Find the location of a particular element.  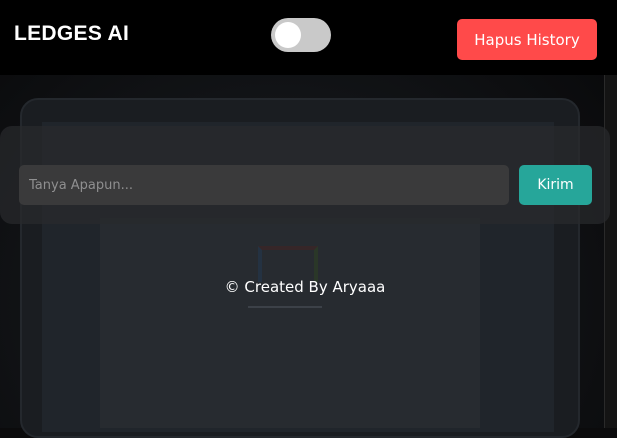

background-divider is located at coordinates (285, 307).